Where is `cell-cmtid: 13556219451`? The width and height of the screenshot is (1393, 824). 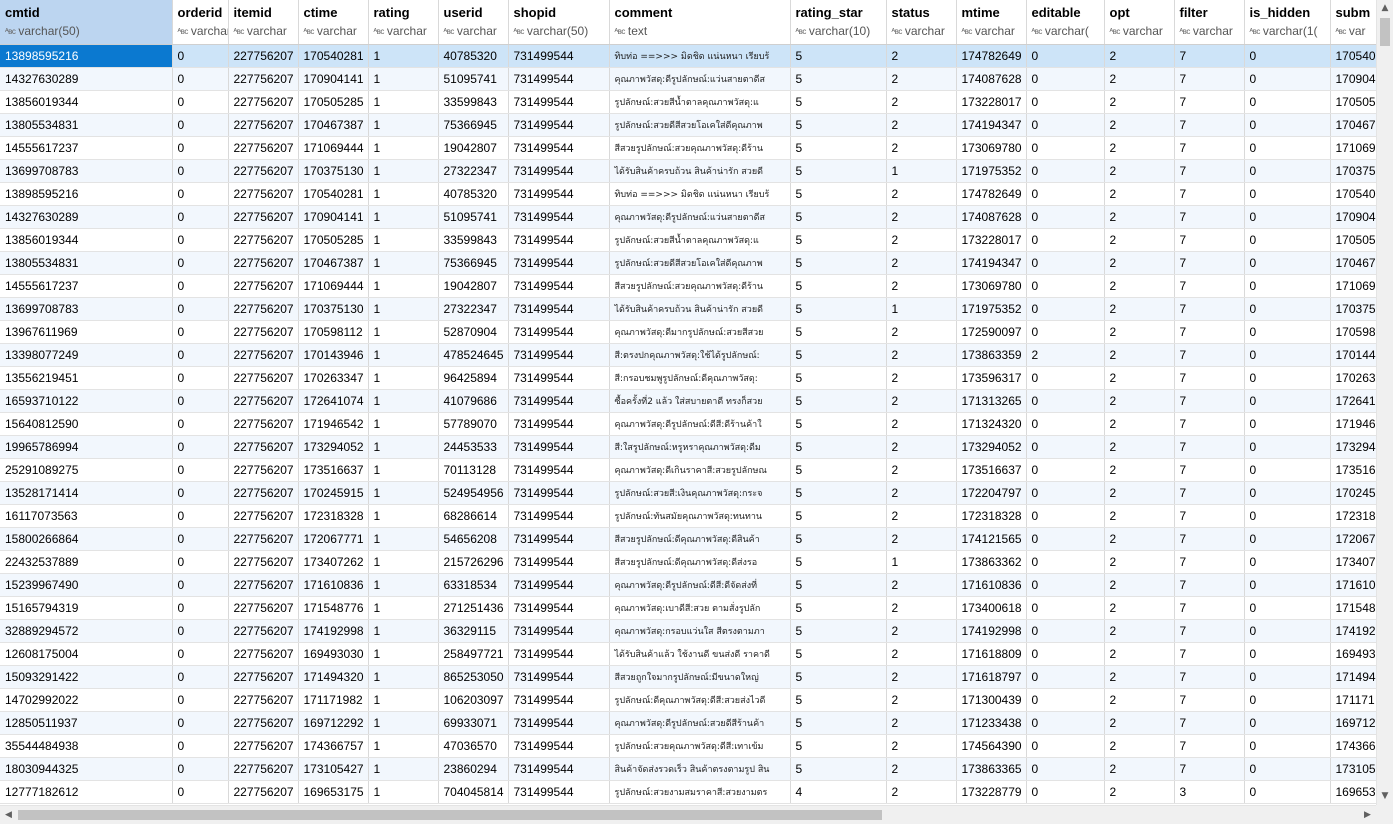 cell-cmtid: 13556219451 is located at coordinates (86, 378).